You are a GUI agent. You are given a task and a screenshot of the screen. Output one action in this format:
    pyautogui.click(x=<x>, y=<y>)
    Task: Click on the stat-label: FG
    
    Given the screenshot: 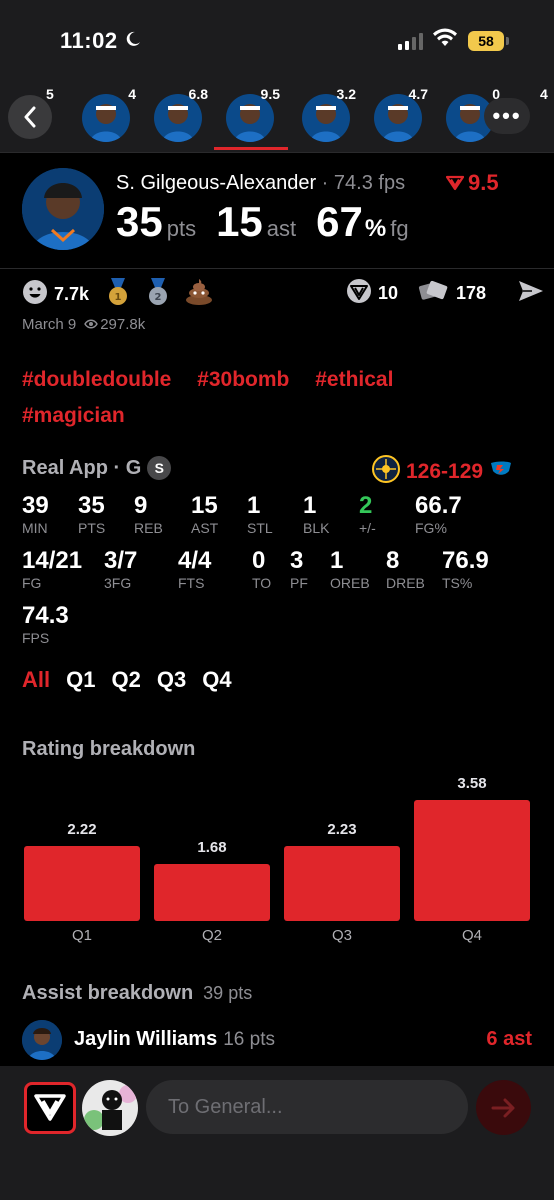 What is the action you would take?
    pyautogui.click(x=32, y=583)
    